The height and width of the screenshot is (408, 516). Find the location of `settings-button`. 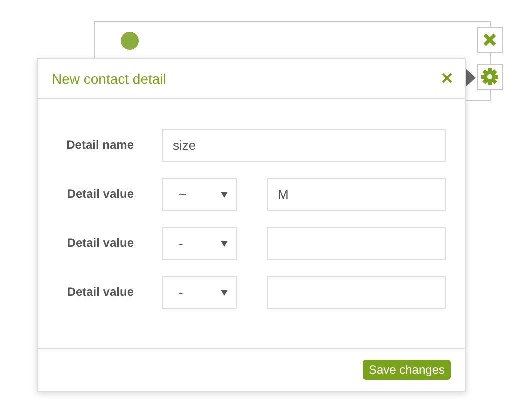

settings-button is located at coordinates (490, 77).